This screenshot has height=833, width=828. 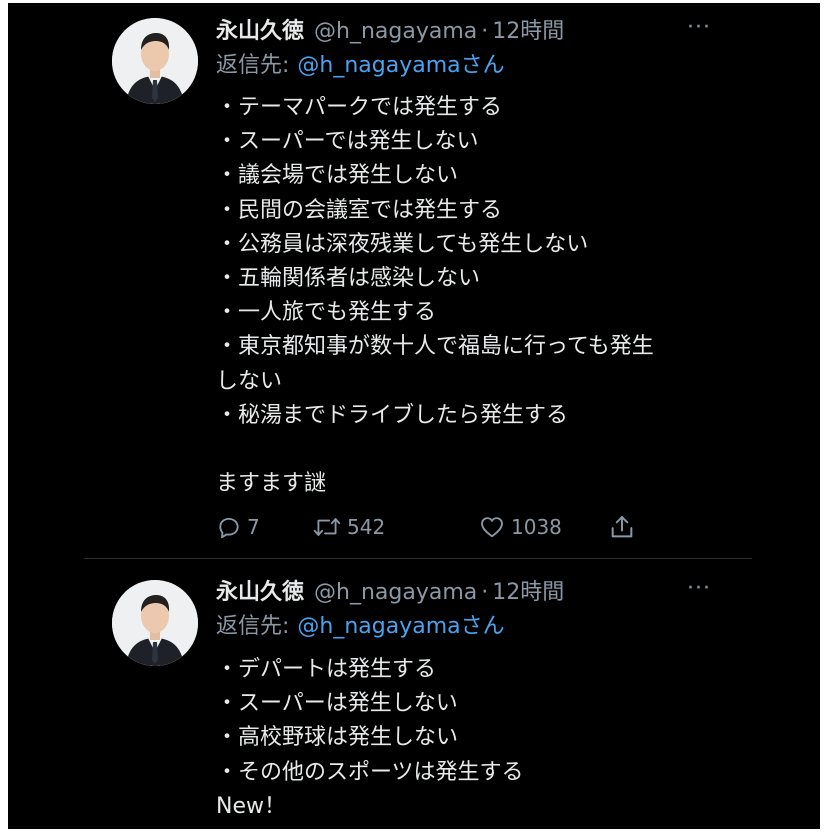 I want to click on tweet-line: ・高校野球は発生しない, so click(x=337, y=738).